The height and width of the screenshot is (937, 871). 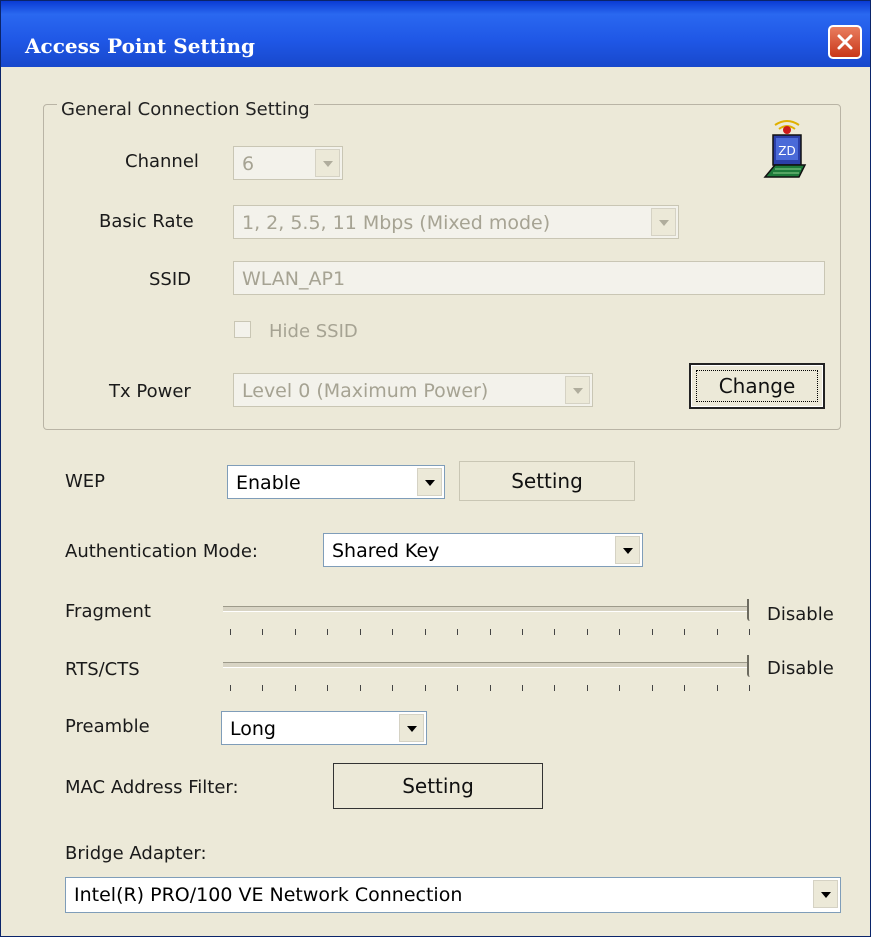 What do you see at coordinates (85, 481) in the screenshot?
I see `wep-label: WEP` at bounding box center [85, 481].